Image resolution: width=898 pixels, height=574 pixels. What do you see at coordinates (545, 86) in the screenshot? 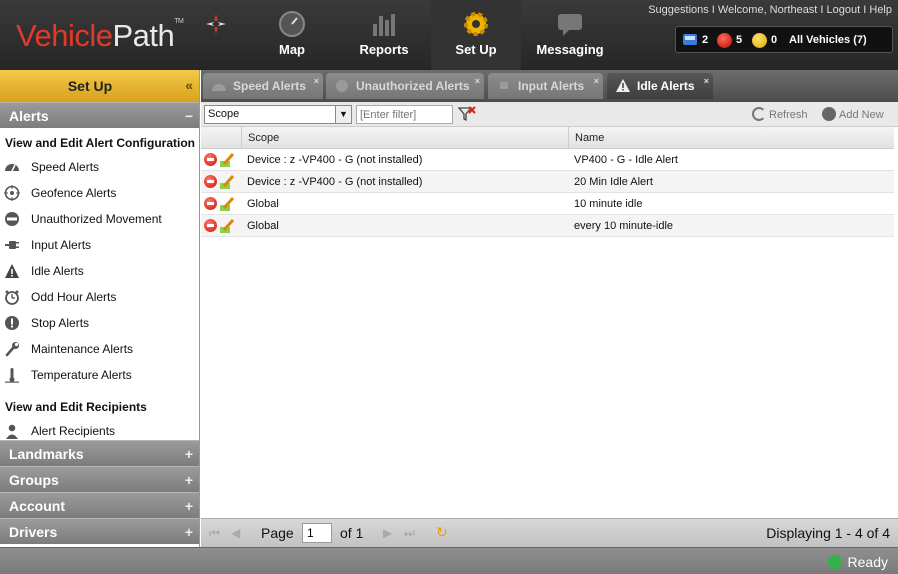
I see `tab-input-alerts: Input Alerts ×` at bounding box center [545, 86].